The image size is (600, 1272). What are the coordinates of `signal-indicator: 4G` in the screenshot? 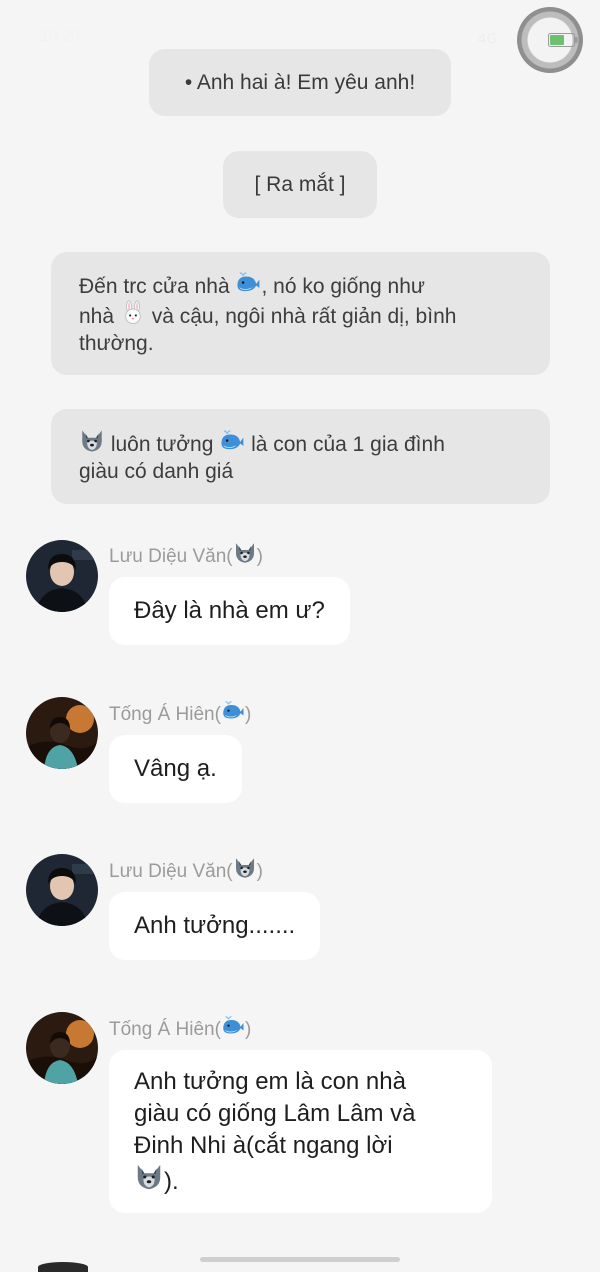 It's located at (488, 38).